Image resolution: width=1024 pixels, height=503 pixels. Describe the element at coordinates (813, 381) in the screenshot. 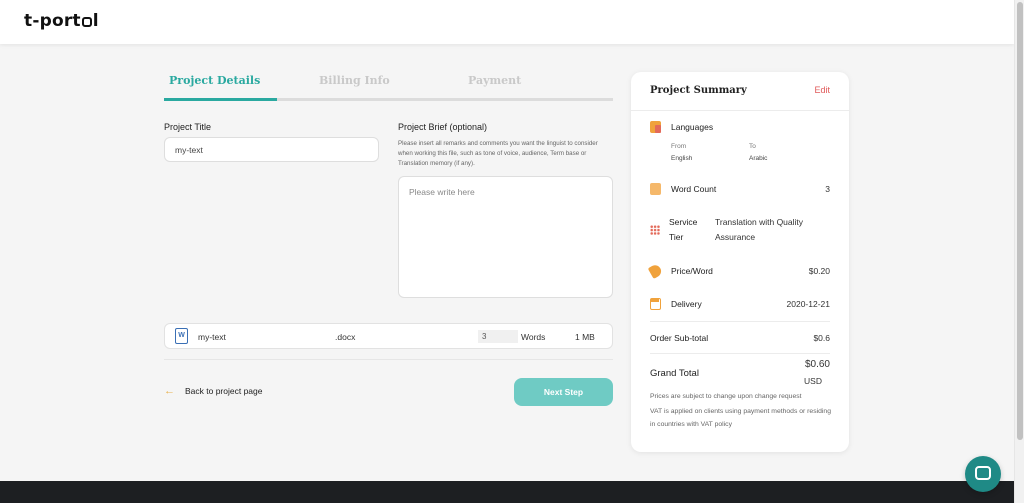

I see `grand-total-currency: USD` at that location.